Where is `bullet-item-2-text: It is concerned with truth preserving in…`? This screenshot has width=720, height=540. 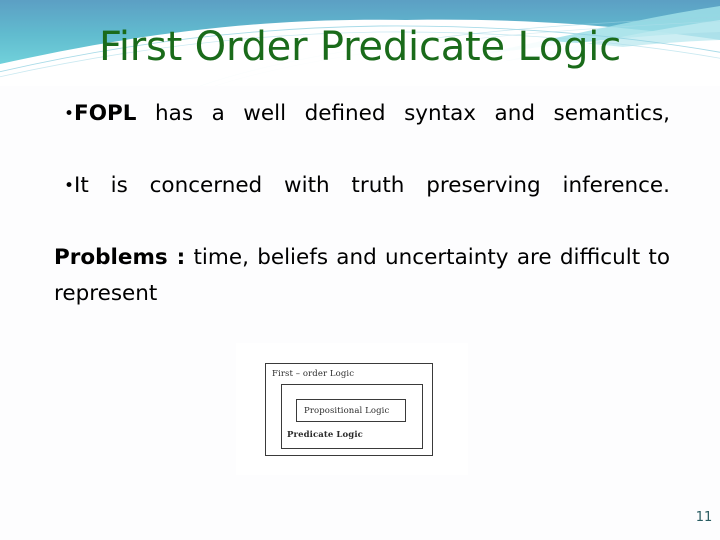 bullet-item-2-text: It is concerned with truth preserving in… is located at coordinates (372, 185).